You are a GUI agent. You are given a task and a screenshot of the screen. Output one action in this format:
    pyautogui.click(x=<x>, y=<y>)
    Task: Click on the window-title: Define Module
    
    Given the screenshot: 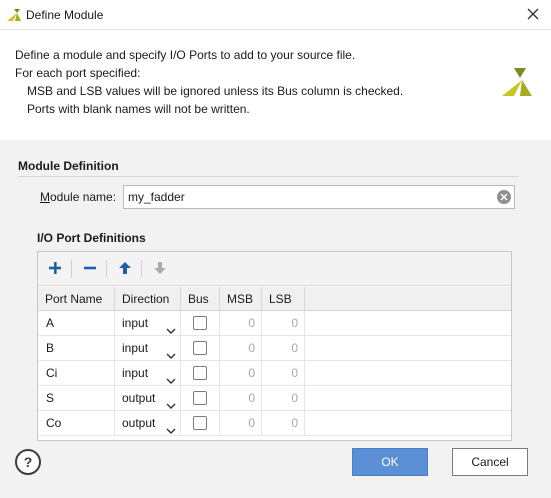 What is the action you would take?
    pyautogui.click(x=65, y=15)
    